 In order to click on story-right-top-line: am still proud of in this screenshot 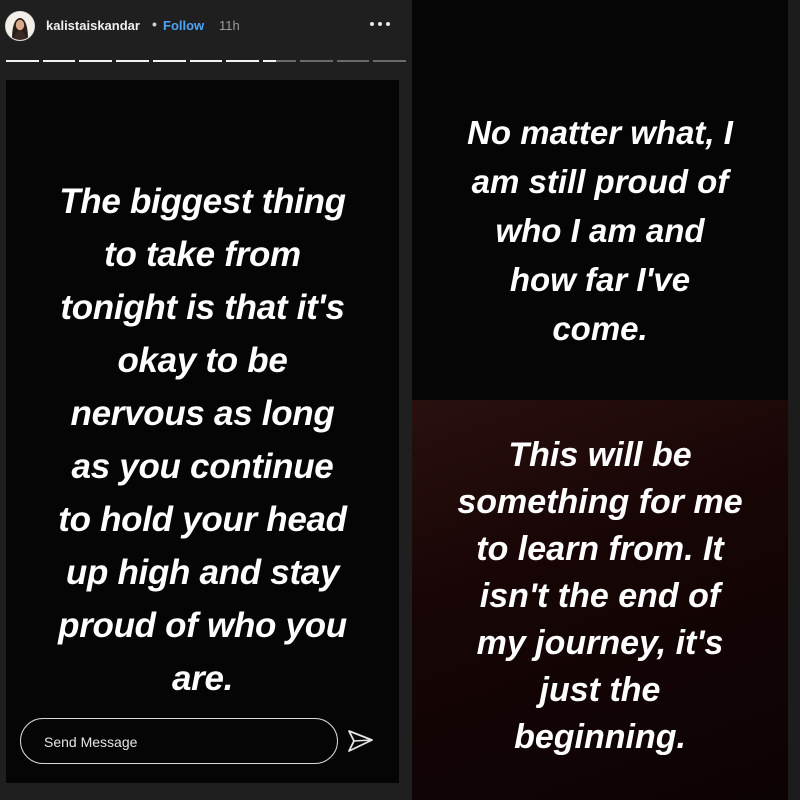, I will do `click(600, 181)`.